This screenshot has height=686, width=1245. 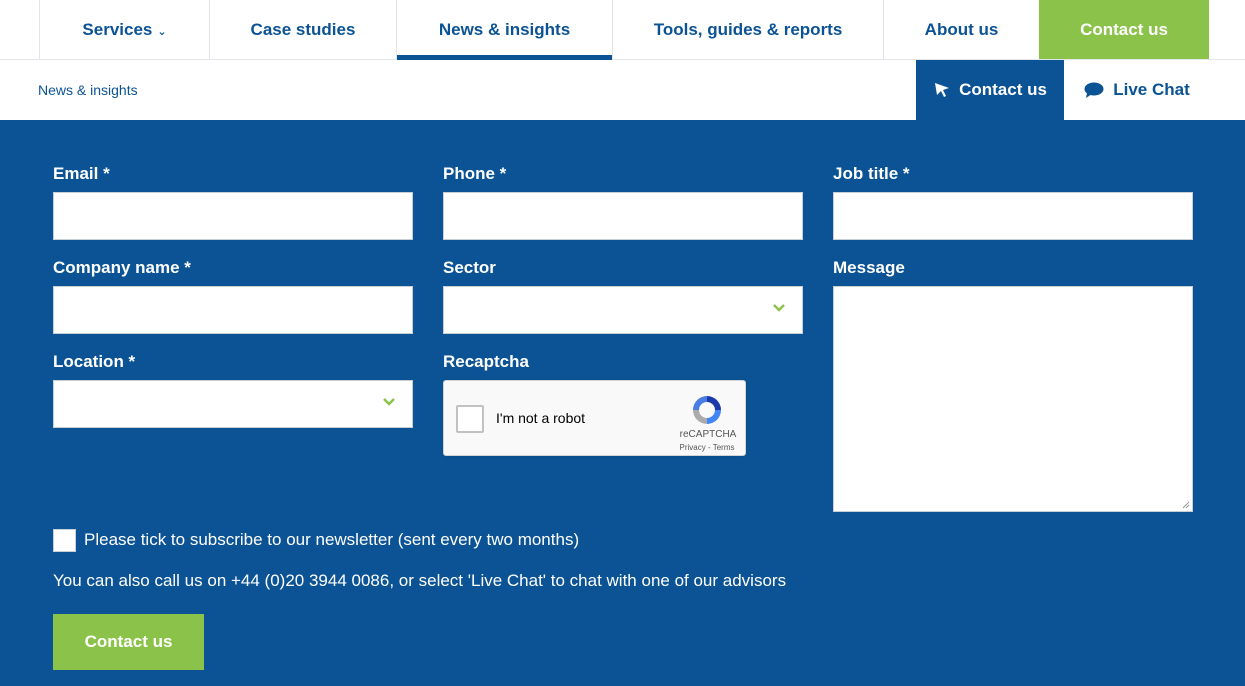 What do you see at coordinates (708, 434) in the screenshot?
I see `recaptcha-brand: reCAPTCHA` at bounding box center [708, 434].